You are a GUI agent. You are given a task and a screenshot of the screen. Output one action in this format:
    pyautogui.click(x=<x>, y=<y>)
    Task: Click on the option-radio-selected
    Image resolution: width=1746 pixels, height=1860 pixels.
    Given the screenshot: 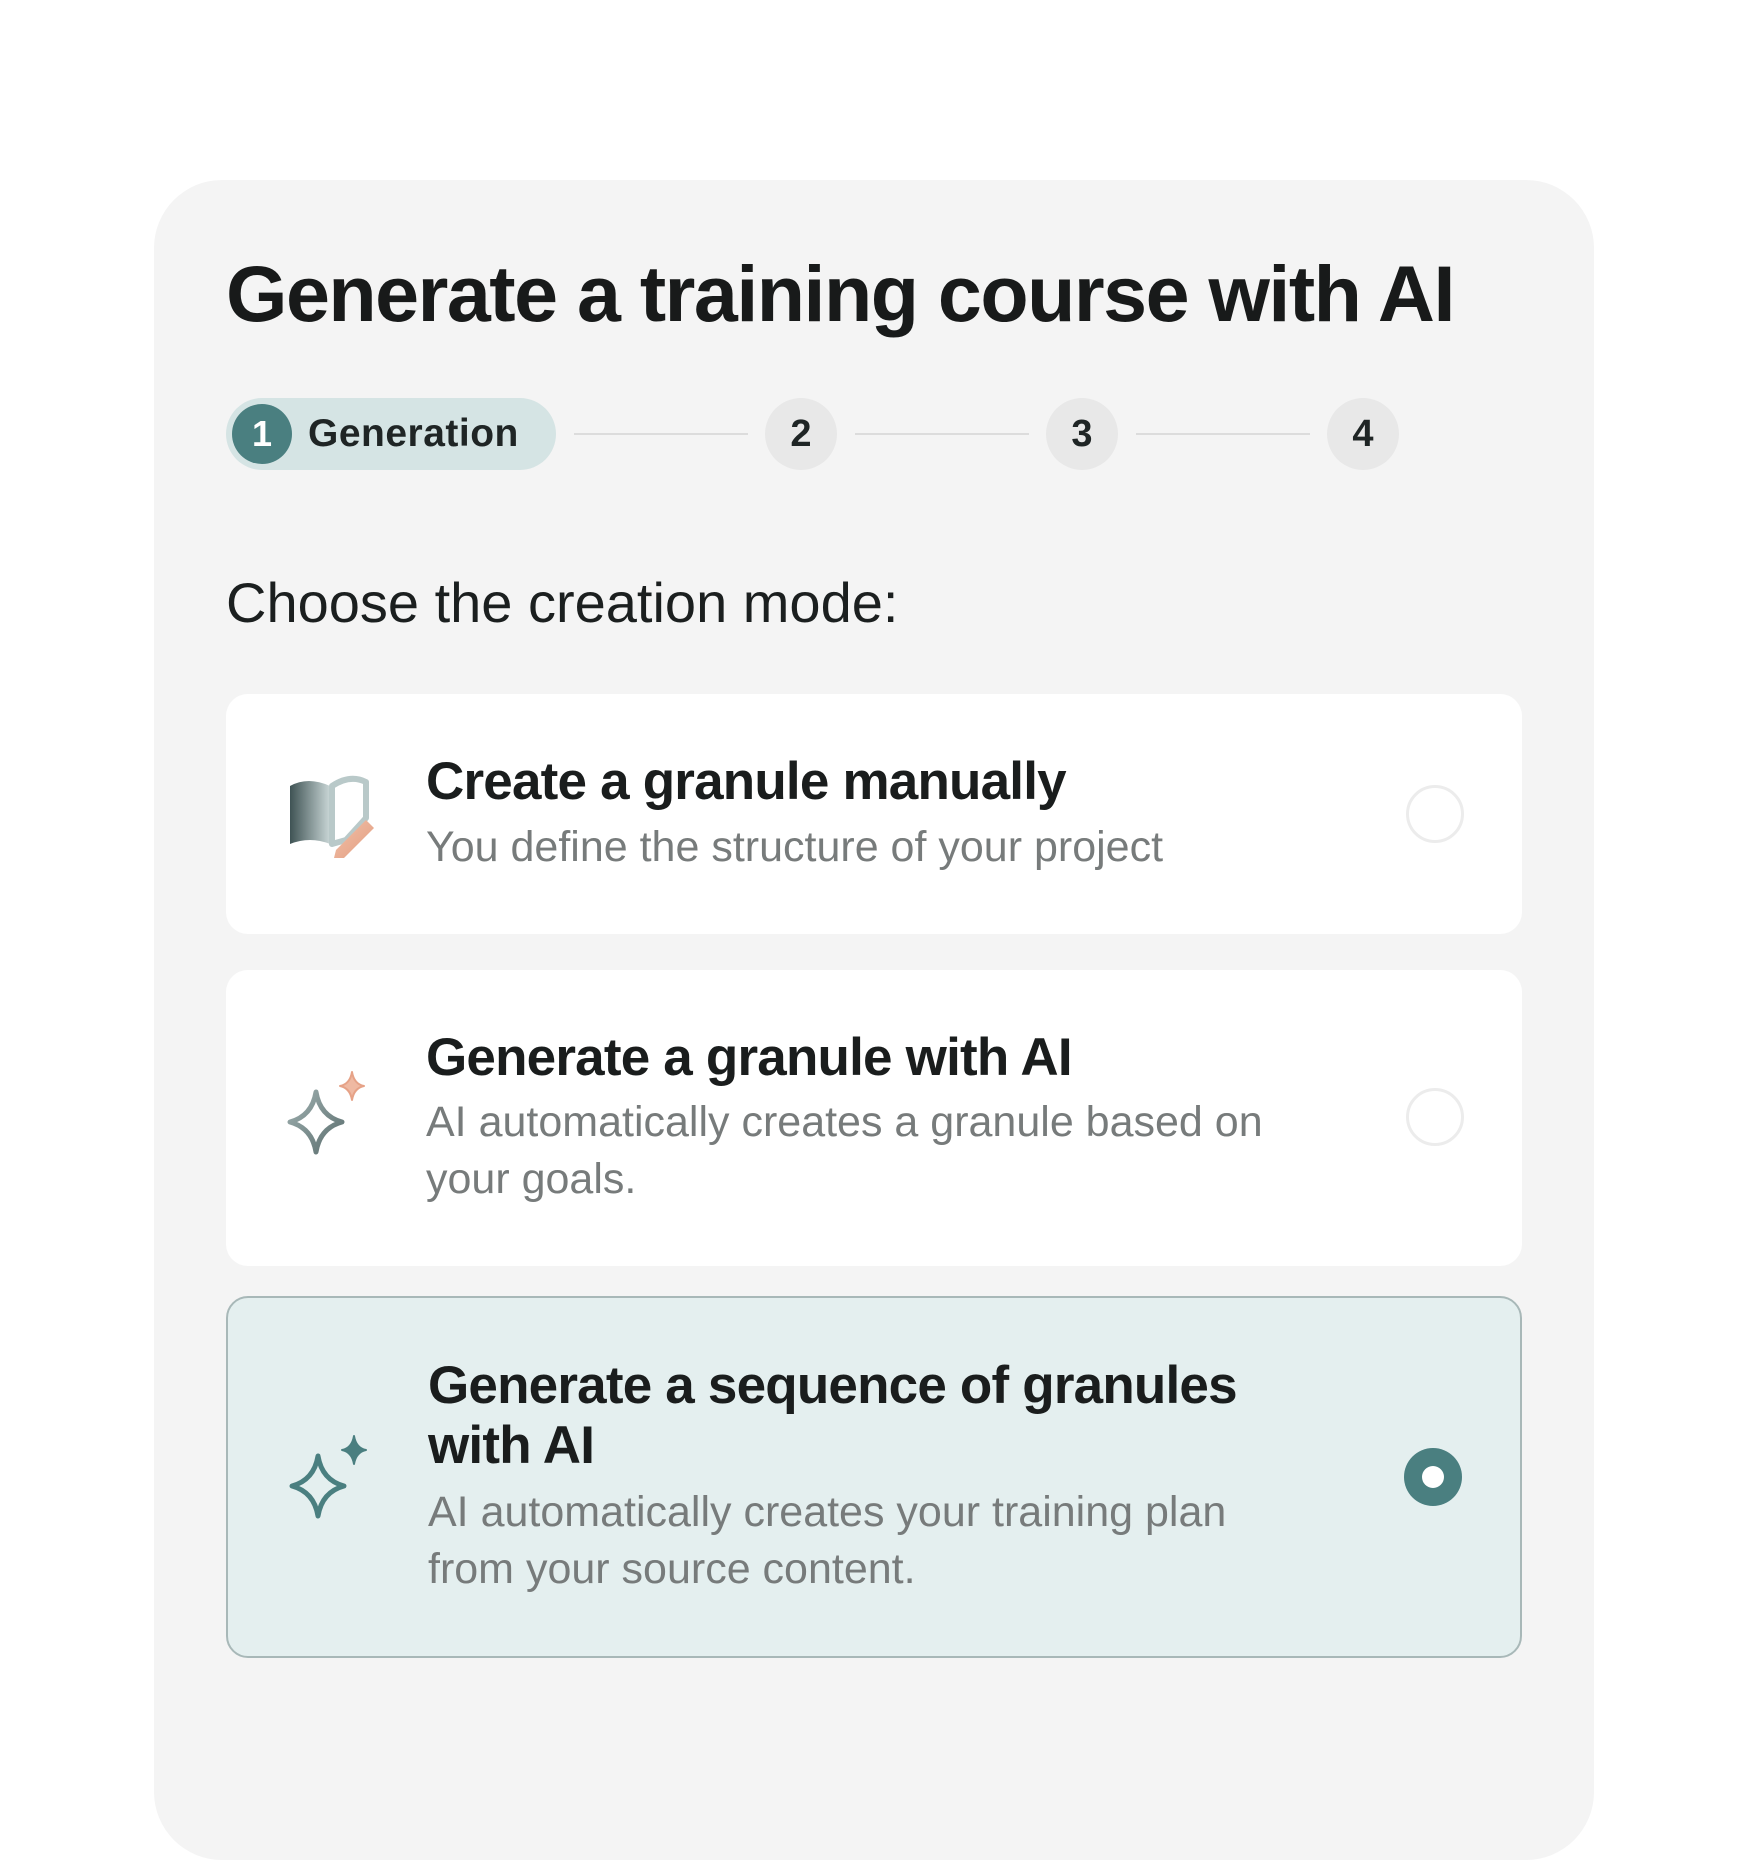 What is the action you would take?
    pyautogui.click(x=1433, y=1477)
    